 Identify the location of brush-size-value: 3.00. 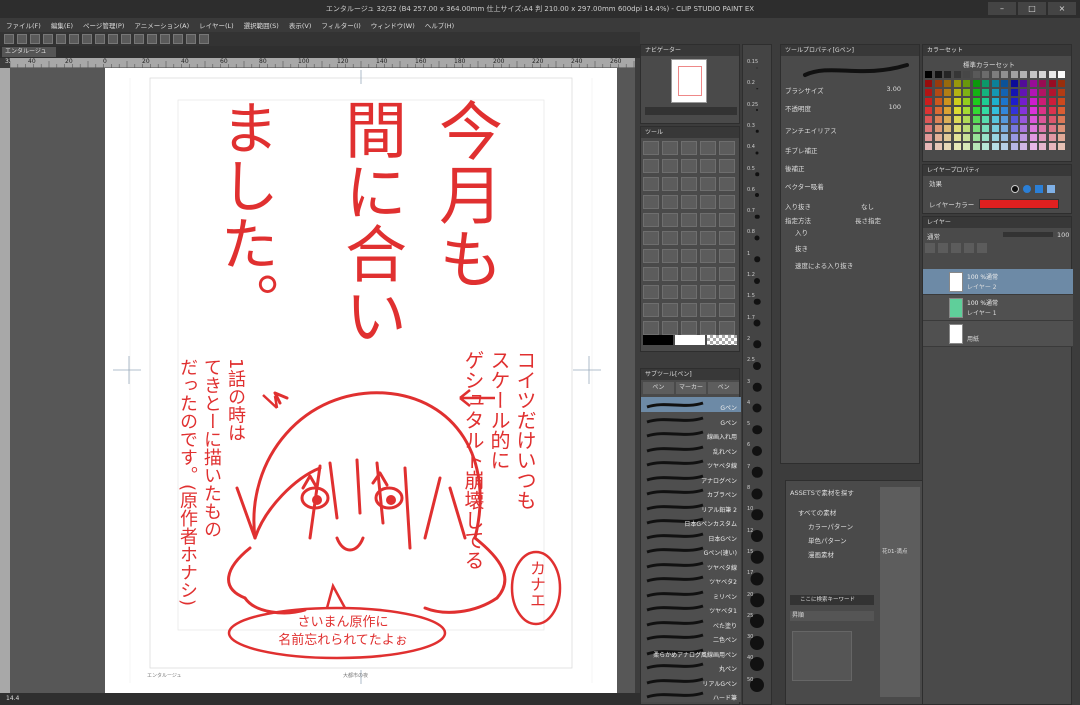
(894, 89).